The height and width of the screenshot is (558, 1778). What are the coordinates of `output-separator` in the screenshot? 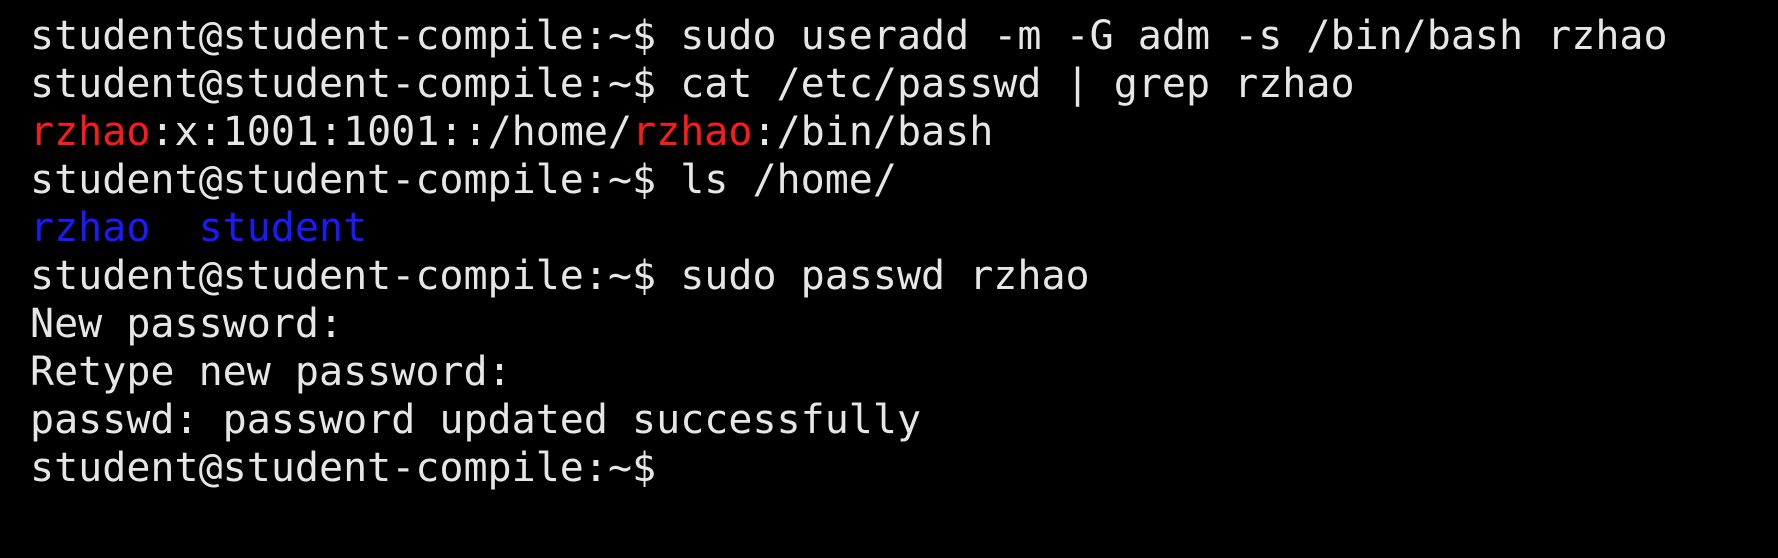 It's located at (174, 228).